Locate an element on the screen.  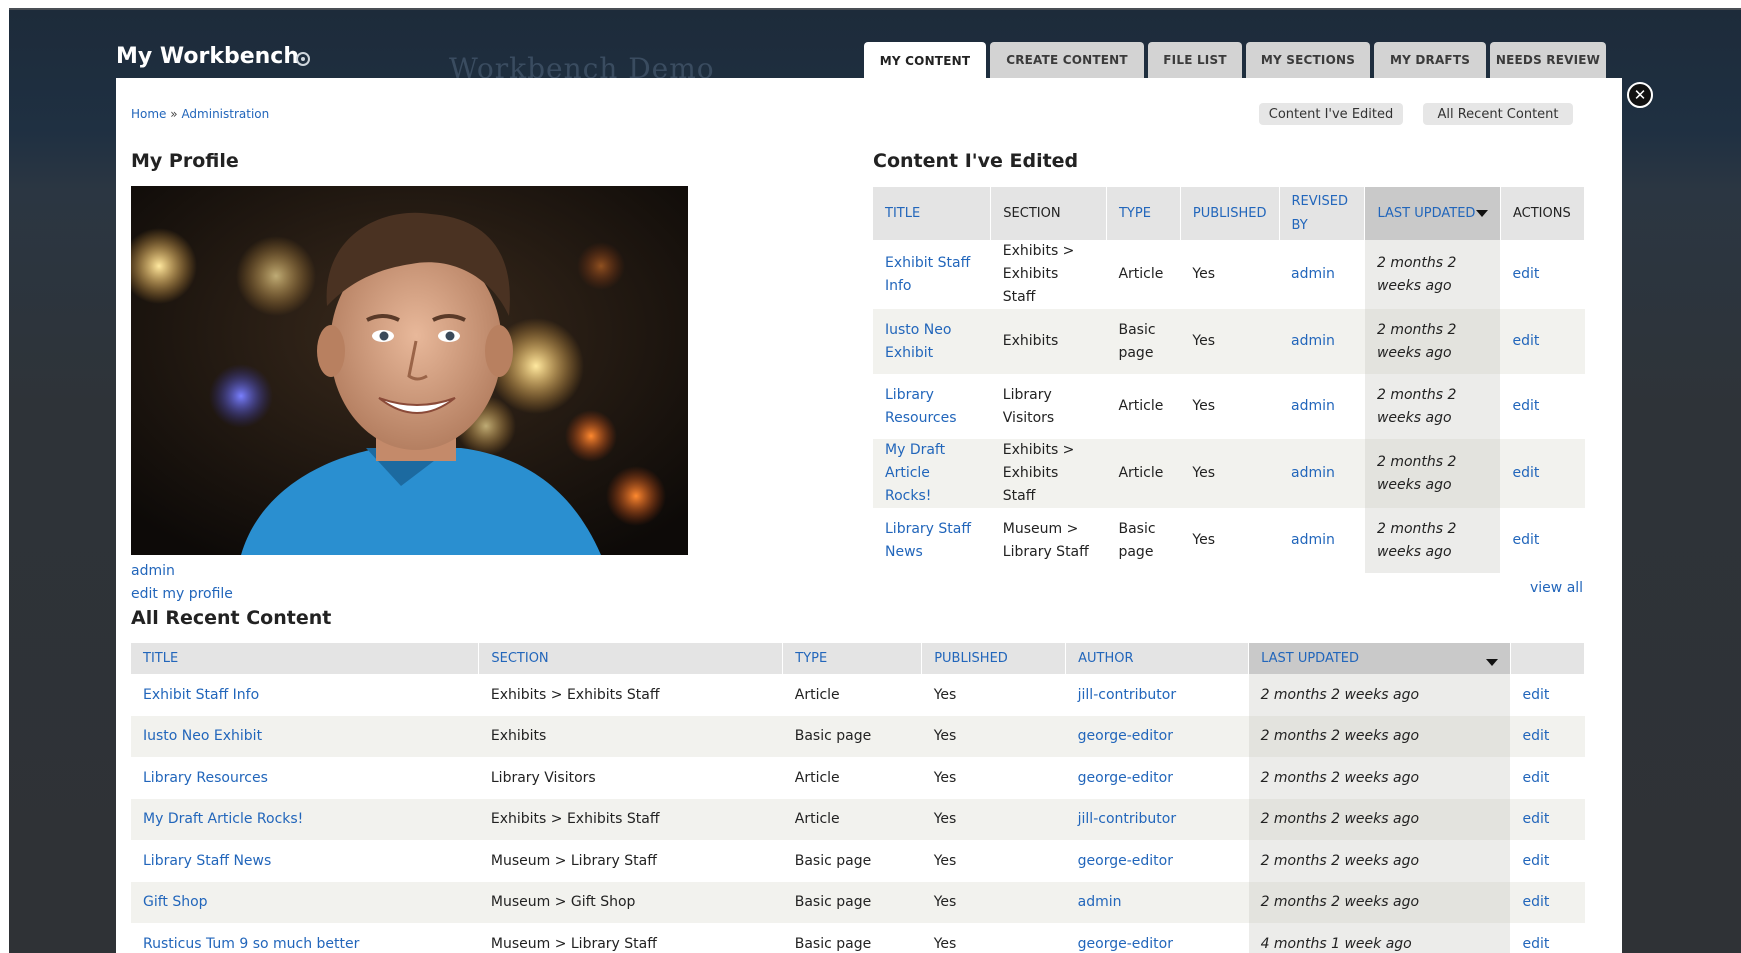
profile-photo is located at coordinates (409, 370).